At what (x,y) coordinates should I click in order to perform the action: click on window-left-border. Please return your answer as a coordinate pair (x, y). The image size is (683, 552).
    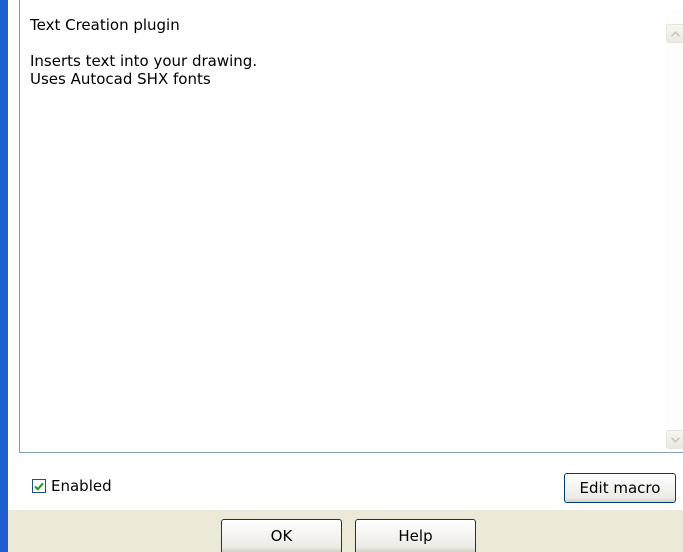
    Looking at the image, I should click on (4, 276).